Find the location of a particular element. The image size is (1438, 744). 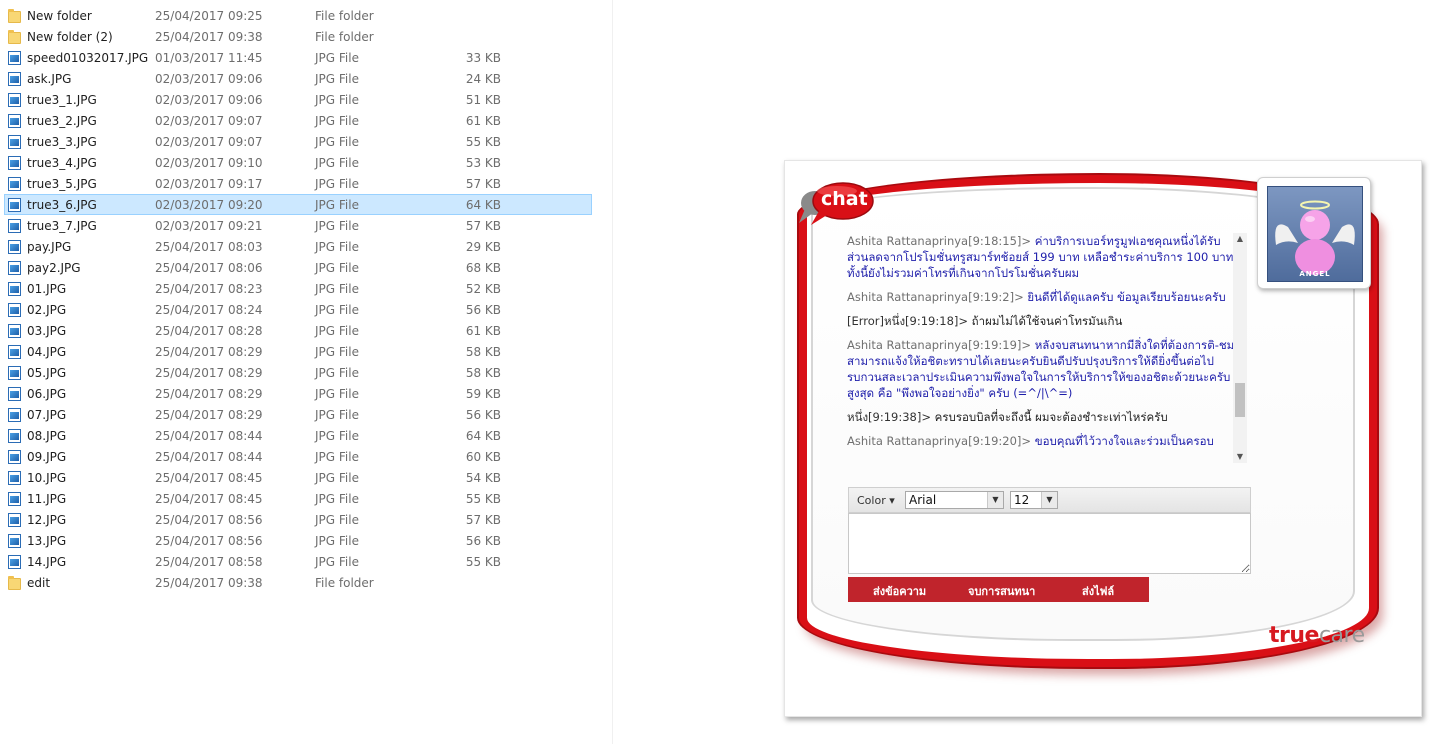

file-date: 02/03/2017 09:17 is located at coordinates (209, 184).